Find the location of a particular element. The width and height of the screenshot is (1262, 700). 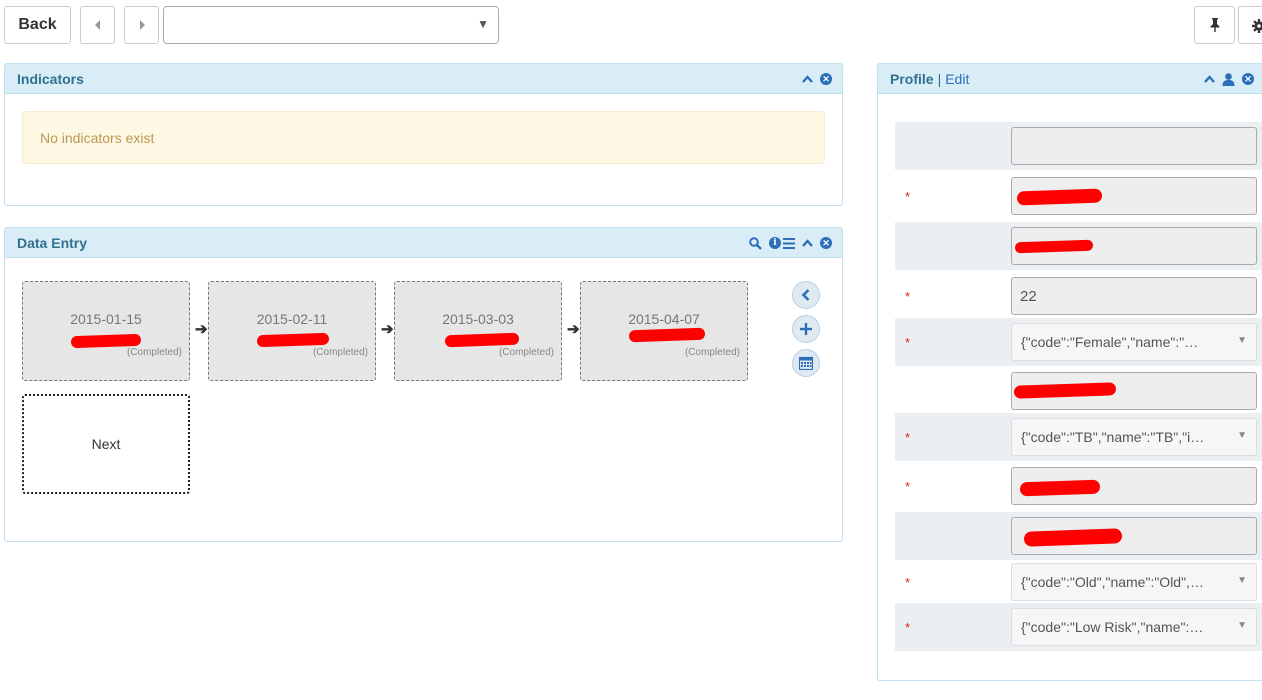

chevron-left-icon is located at coordinates (805, 295).